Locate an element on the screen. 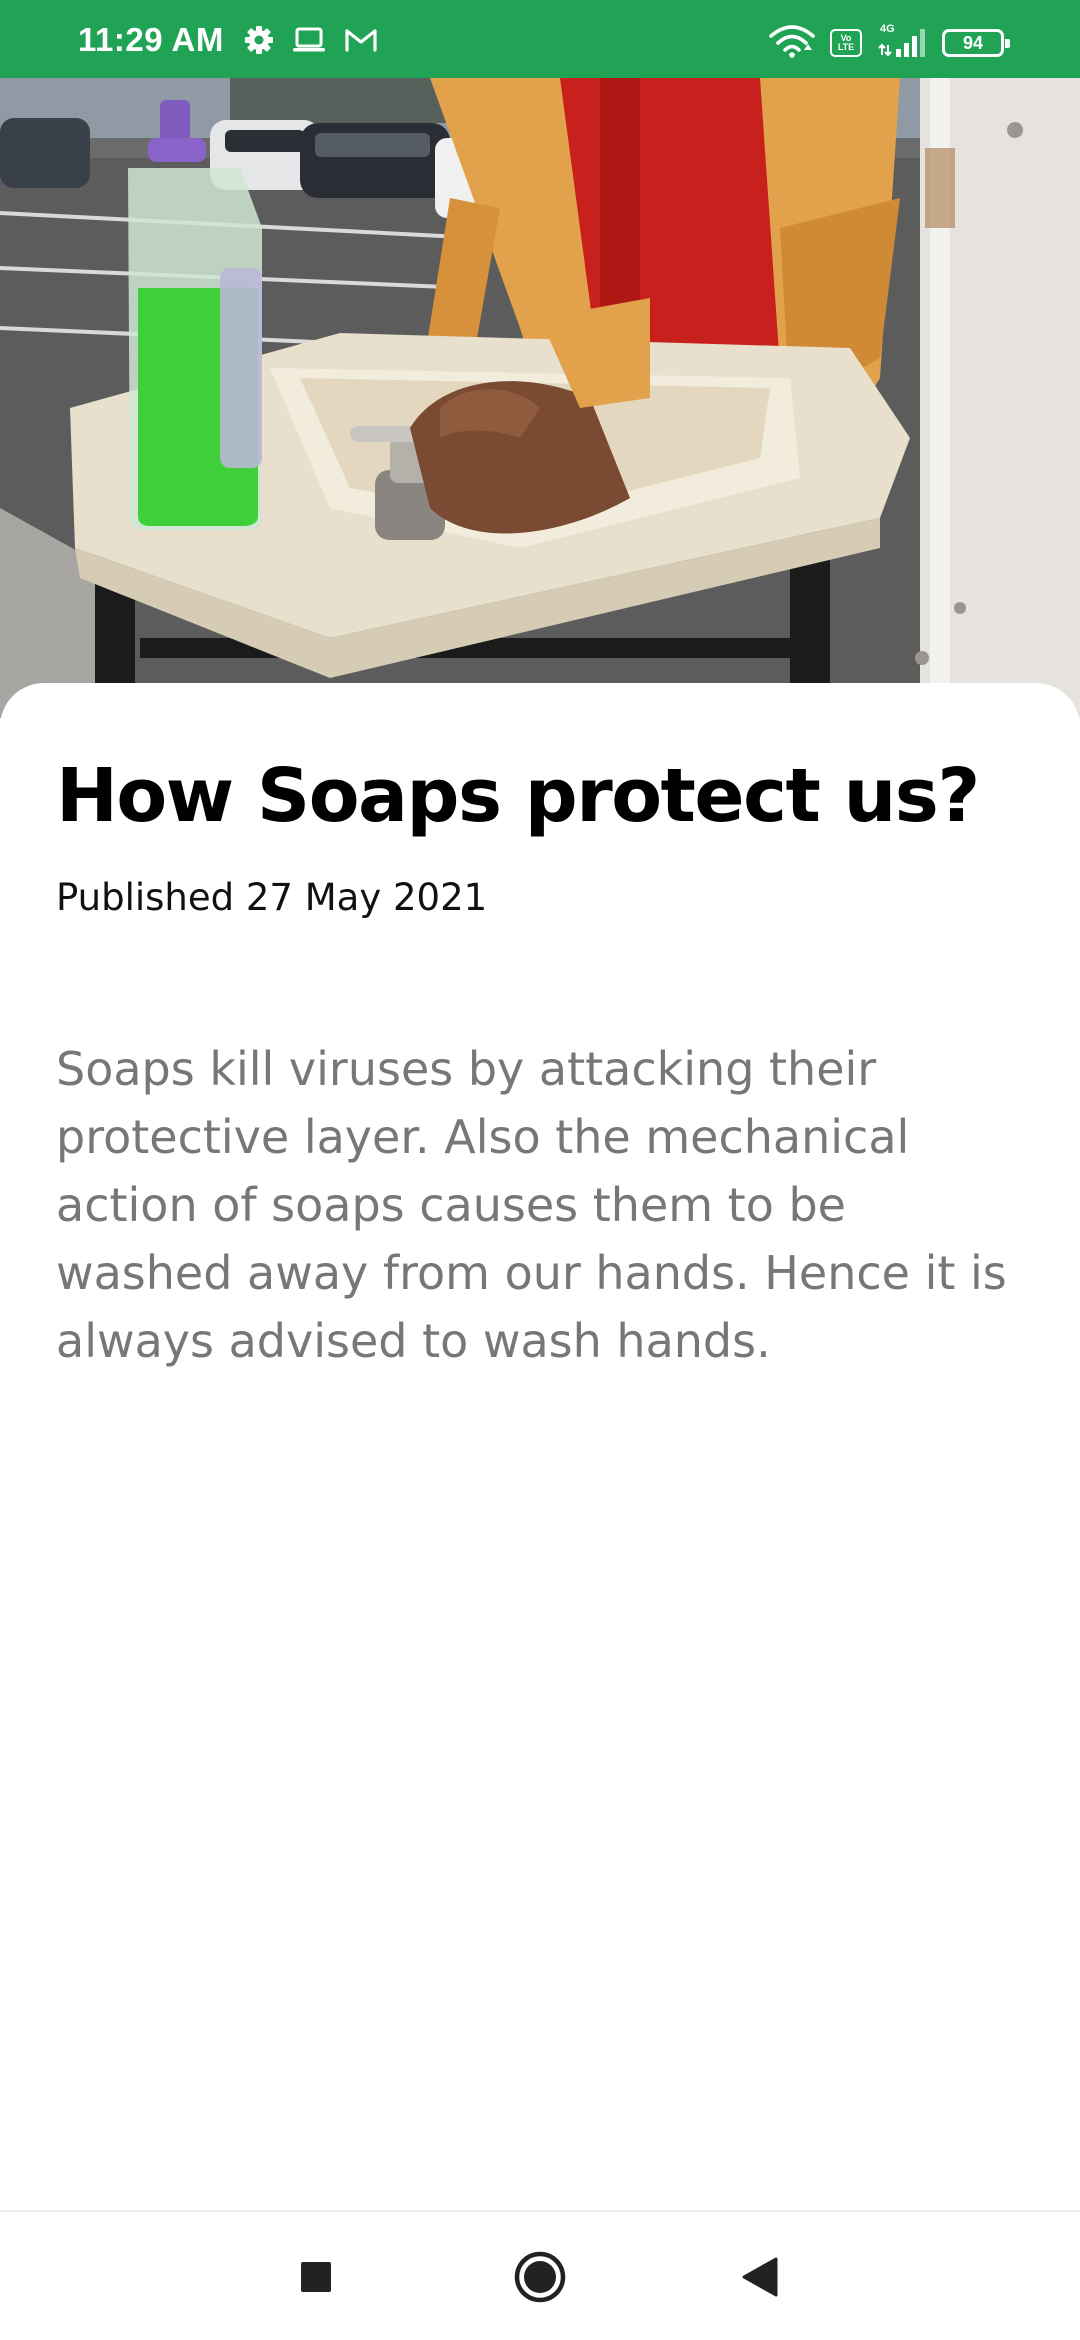  recents-button is located at coordinates (316, 2279).